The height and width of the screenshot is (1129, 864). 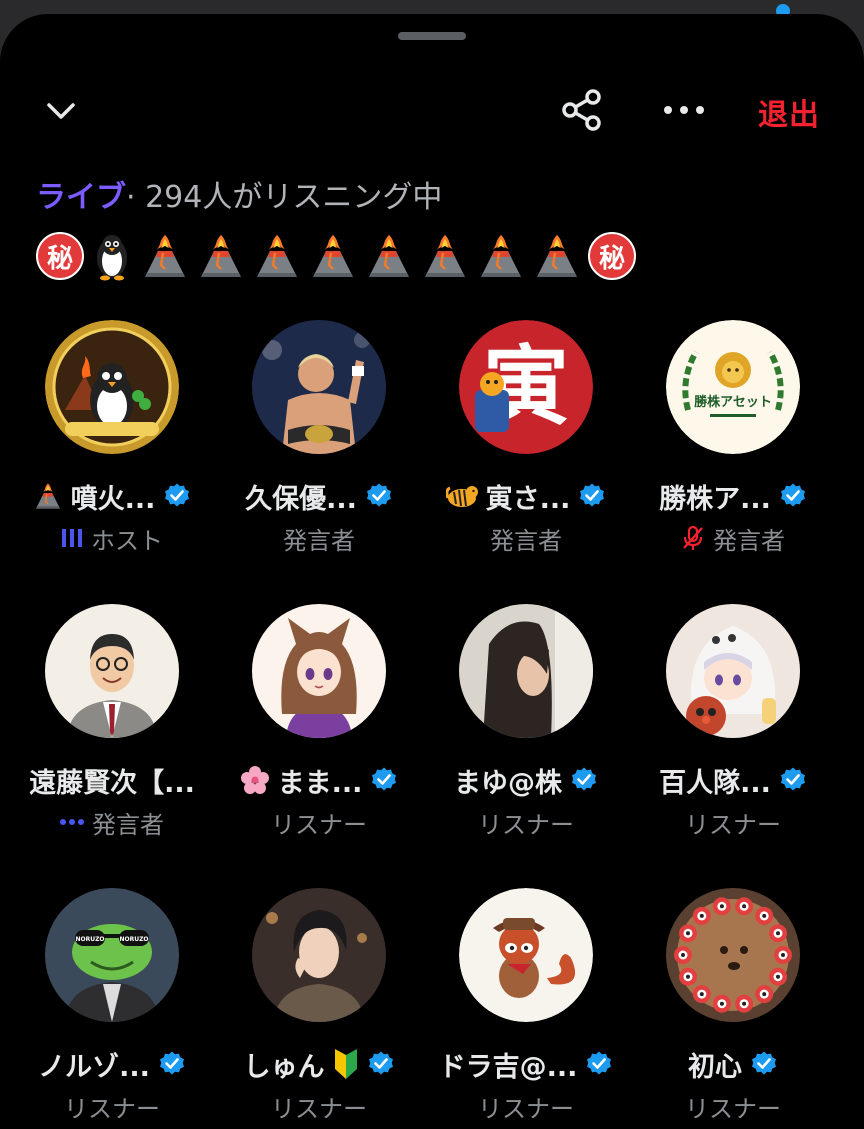 What do you see at coordinates (526, 387) in the screenshot?
I see `avatar: 寅` at bounding box center [526, 387].